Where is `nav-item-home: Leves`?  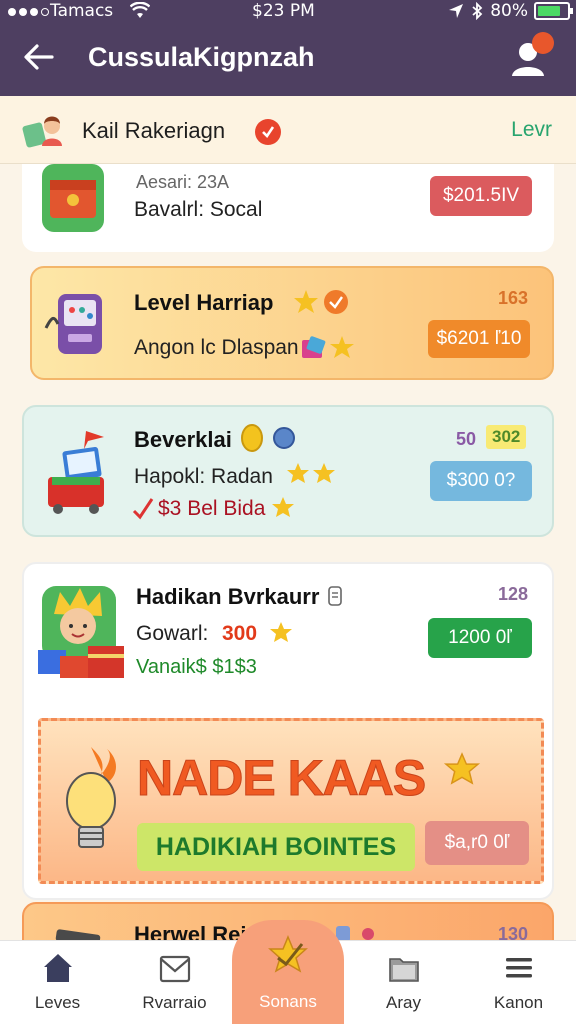
nav-item-home: Leves is located at coordinates (57, 982).